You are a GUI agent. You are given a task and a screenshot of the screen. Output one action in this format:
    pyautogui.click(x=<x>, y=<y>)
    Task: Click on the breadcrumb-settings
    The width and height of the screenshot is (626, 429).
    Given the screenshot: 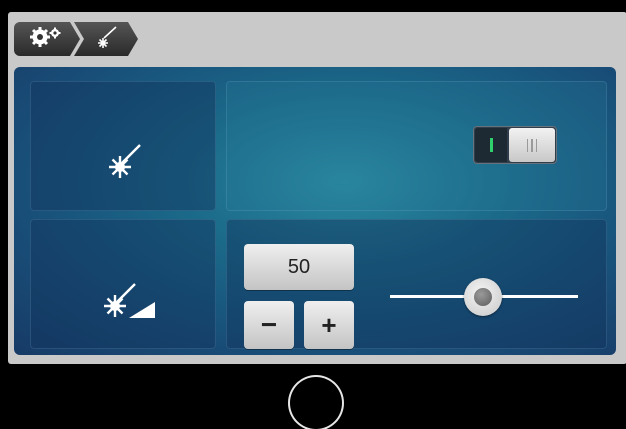 What is the action you would take?
    pyautogui.click(x=47, y=39)
    